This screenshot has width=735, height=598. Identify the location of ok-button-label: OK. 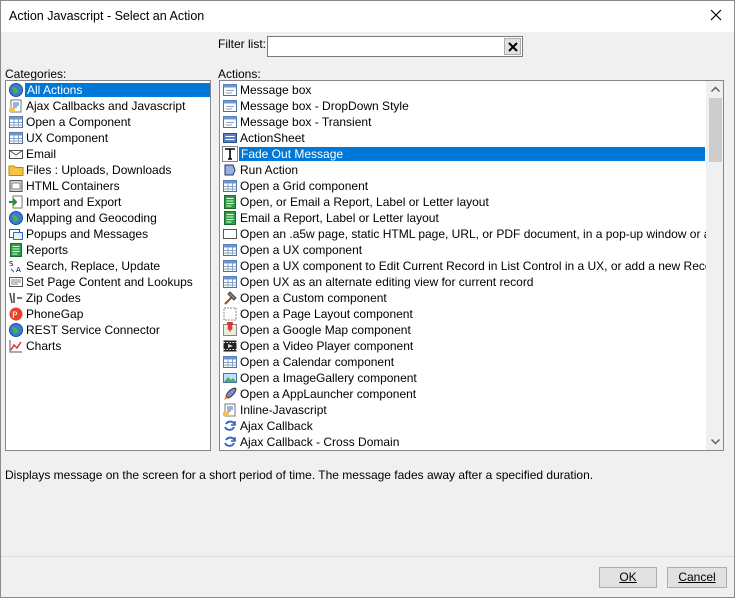
(628, 577).